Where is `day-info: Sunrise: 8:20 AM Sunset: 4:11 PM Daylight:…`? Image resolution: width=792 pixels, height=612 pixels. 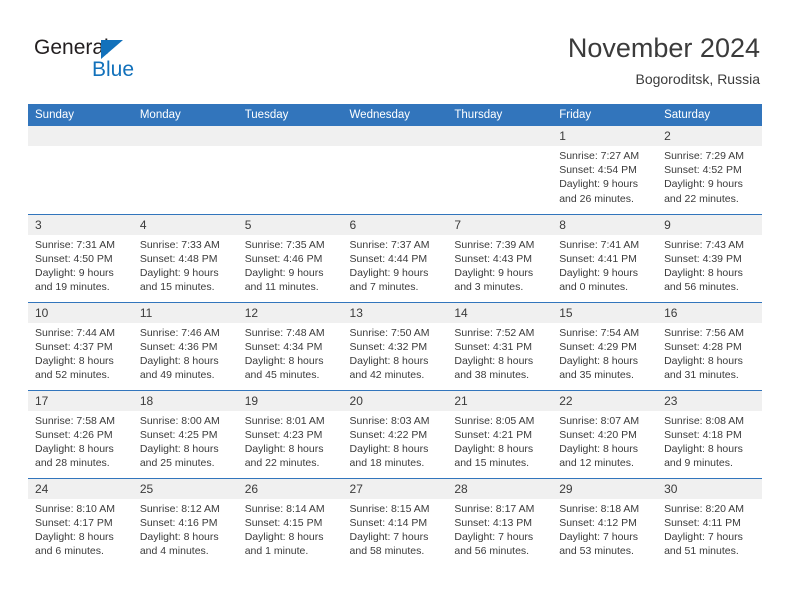
day-info: Sunrise: 8:20 AM Sunset: 4:11 PM Daylight:… is located at coordinates (709, 529).